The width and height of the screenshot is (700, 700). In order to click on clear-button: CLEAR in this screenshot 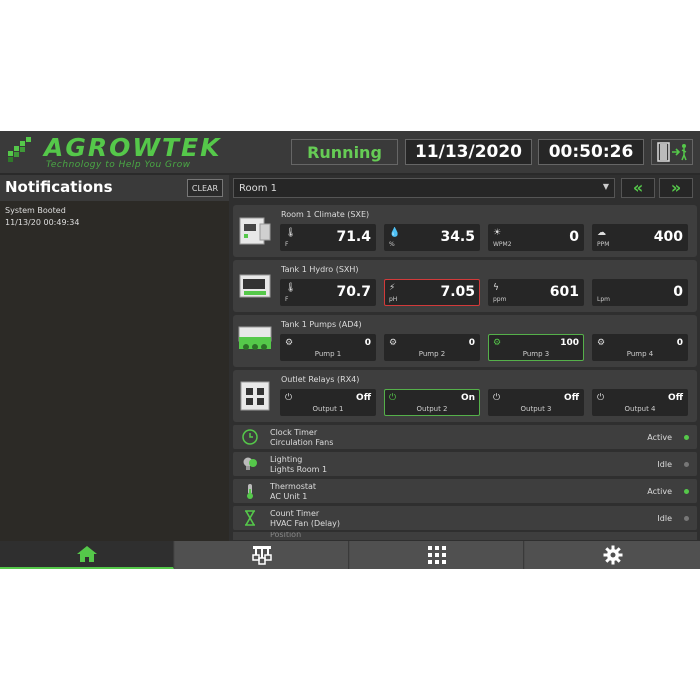, I will do `click(205, 188)`.